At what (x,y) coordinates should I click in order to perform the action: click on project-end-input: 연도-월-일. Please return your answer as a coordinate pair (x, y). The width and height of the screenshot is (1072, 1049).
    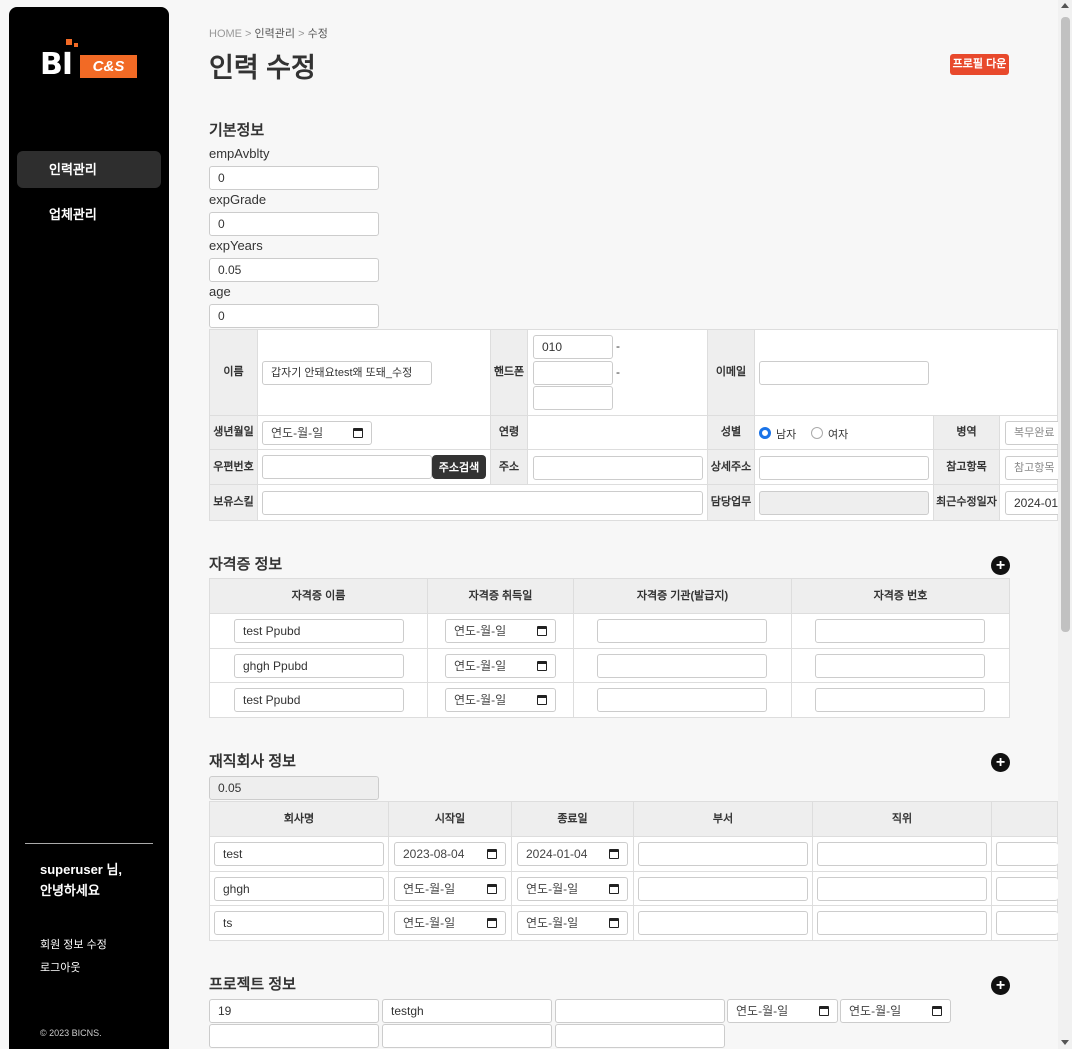
    Looking at the image, I should click on (895, 1011).